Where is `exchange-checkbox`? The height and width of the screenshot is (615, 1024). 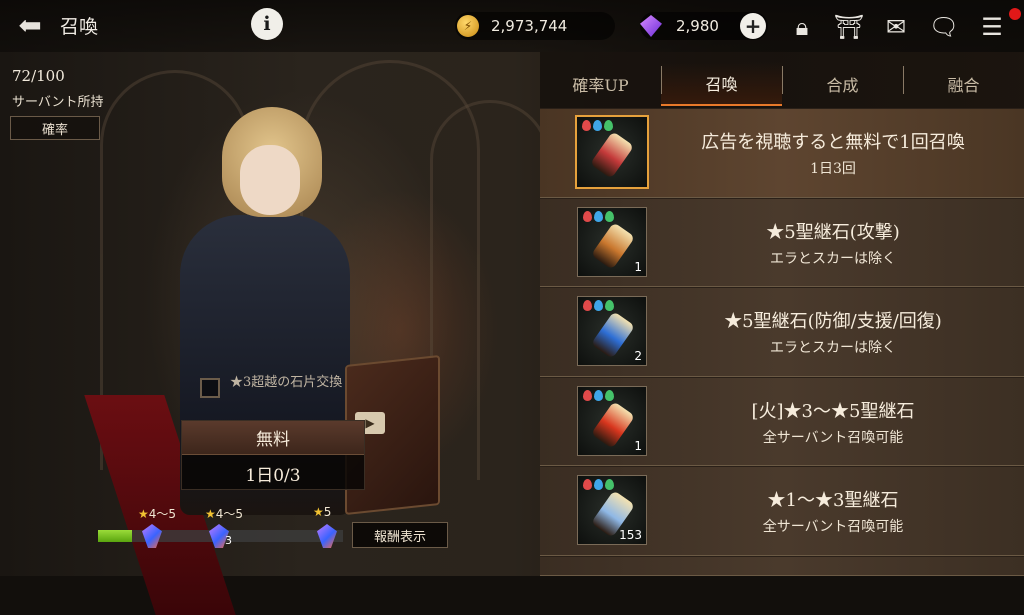 exchange-checkbox is located at coordinates (210, 388).